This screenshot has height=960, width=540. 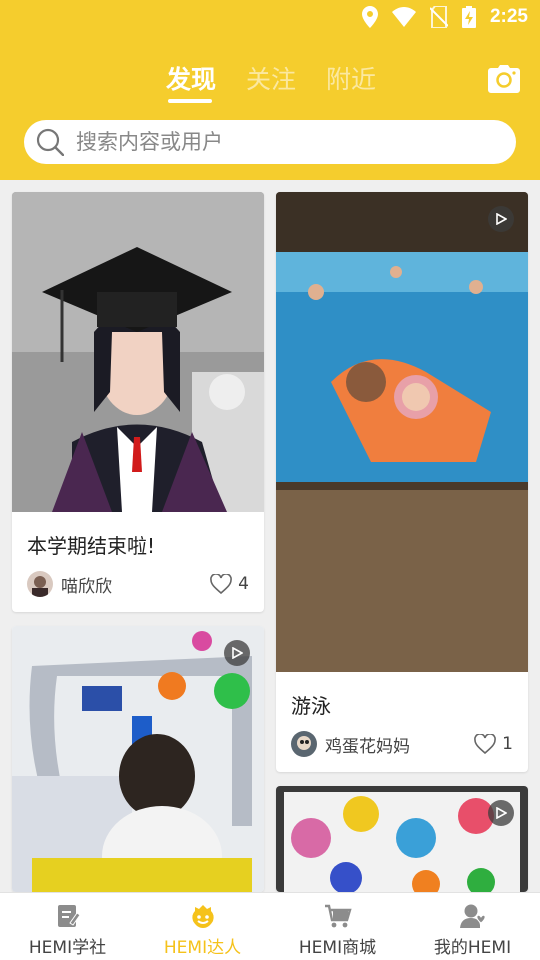 I want to click on tab-nearby: 附近, so click(x=351, y=78).